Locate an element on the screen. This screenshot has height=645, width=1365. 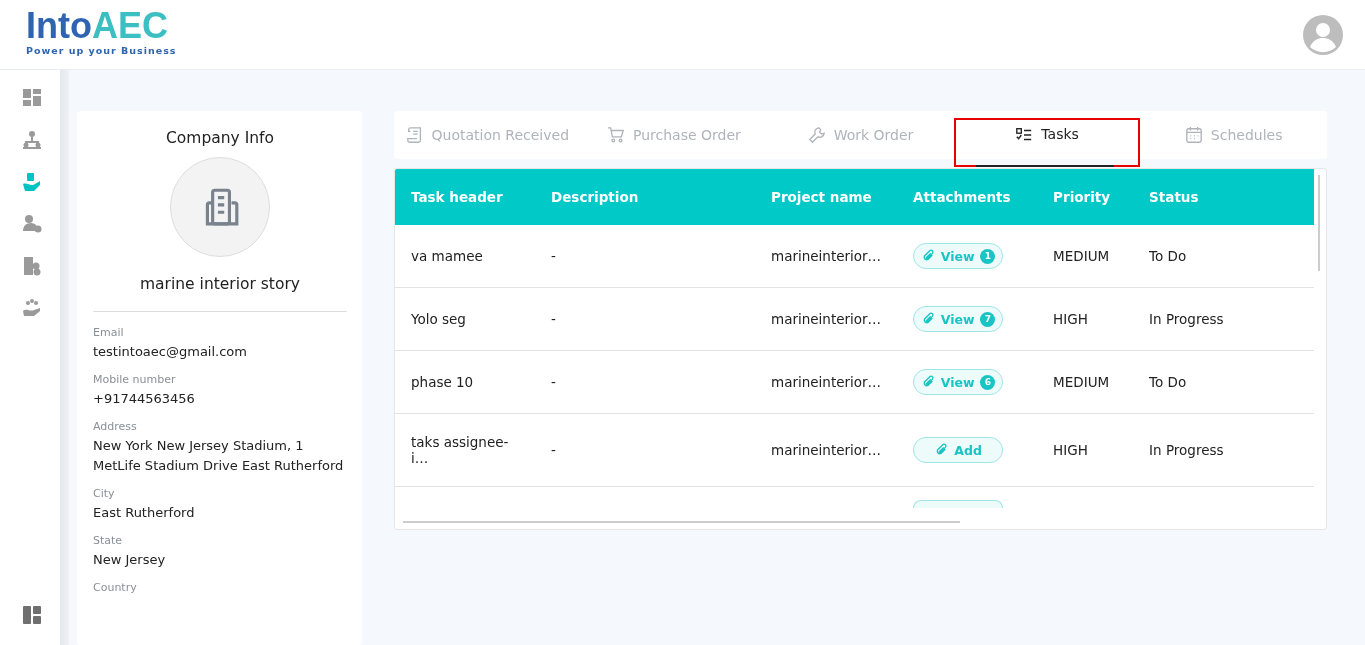
field-value: East Rutherford is located at coordinates (144, 513).